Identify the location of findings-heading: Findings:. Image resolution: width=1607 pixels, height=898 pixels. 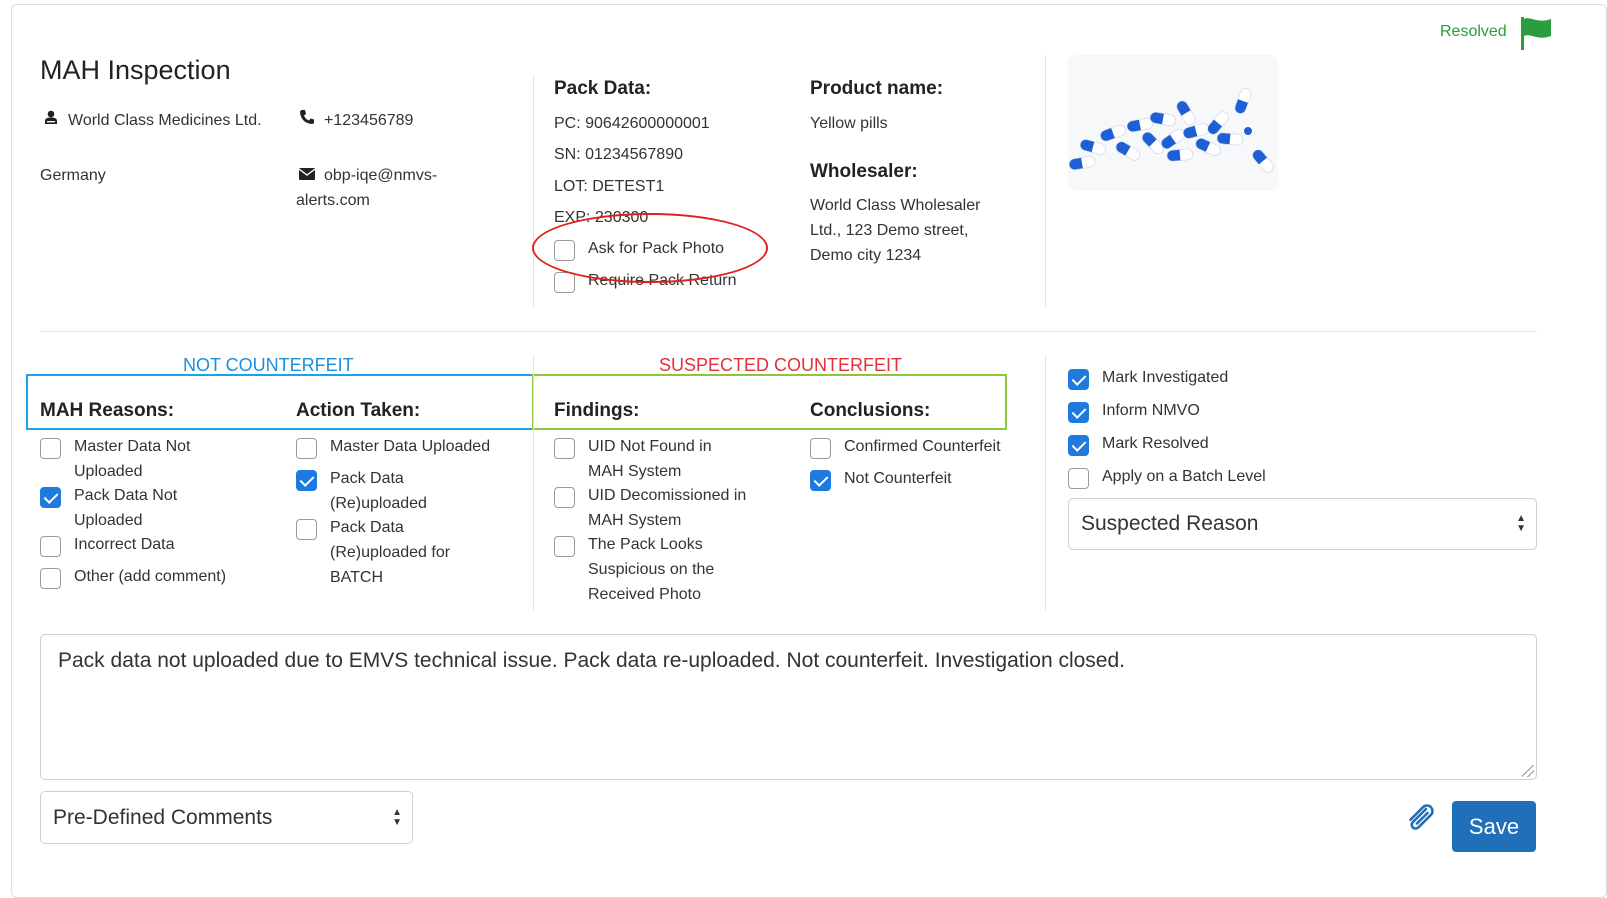
(597, 410).